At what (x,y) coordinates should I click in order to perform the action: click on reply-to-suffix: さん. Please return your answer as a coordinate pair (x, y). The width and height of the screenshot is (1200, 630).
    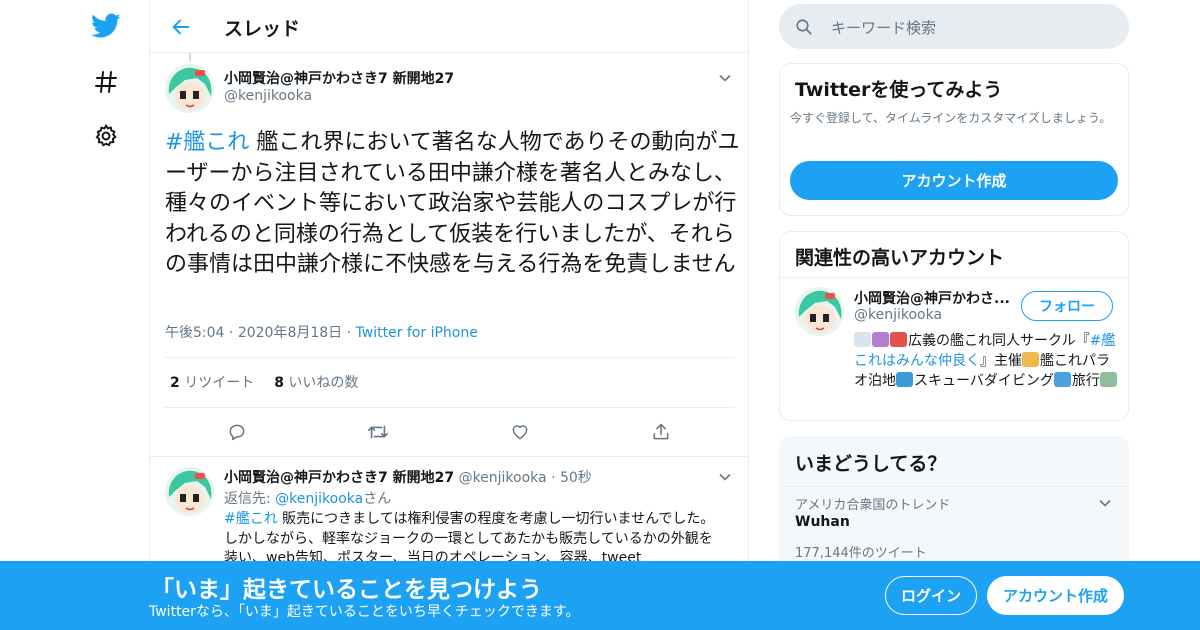
    Looking at the image, I should click on (377, 499).